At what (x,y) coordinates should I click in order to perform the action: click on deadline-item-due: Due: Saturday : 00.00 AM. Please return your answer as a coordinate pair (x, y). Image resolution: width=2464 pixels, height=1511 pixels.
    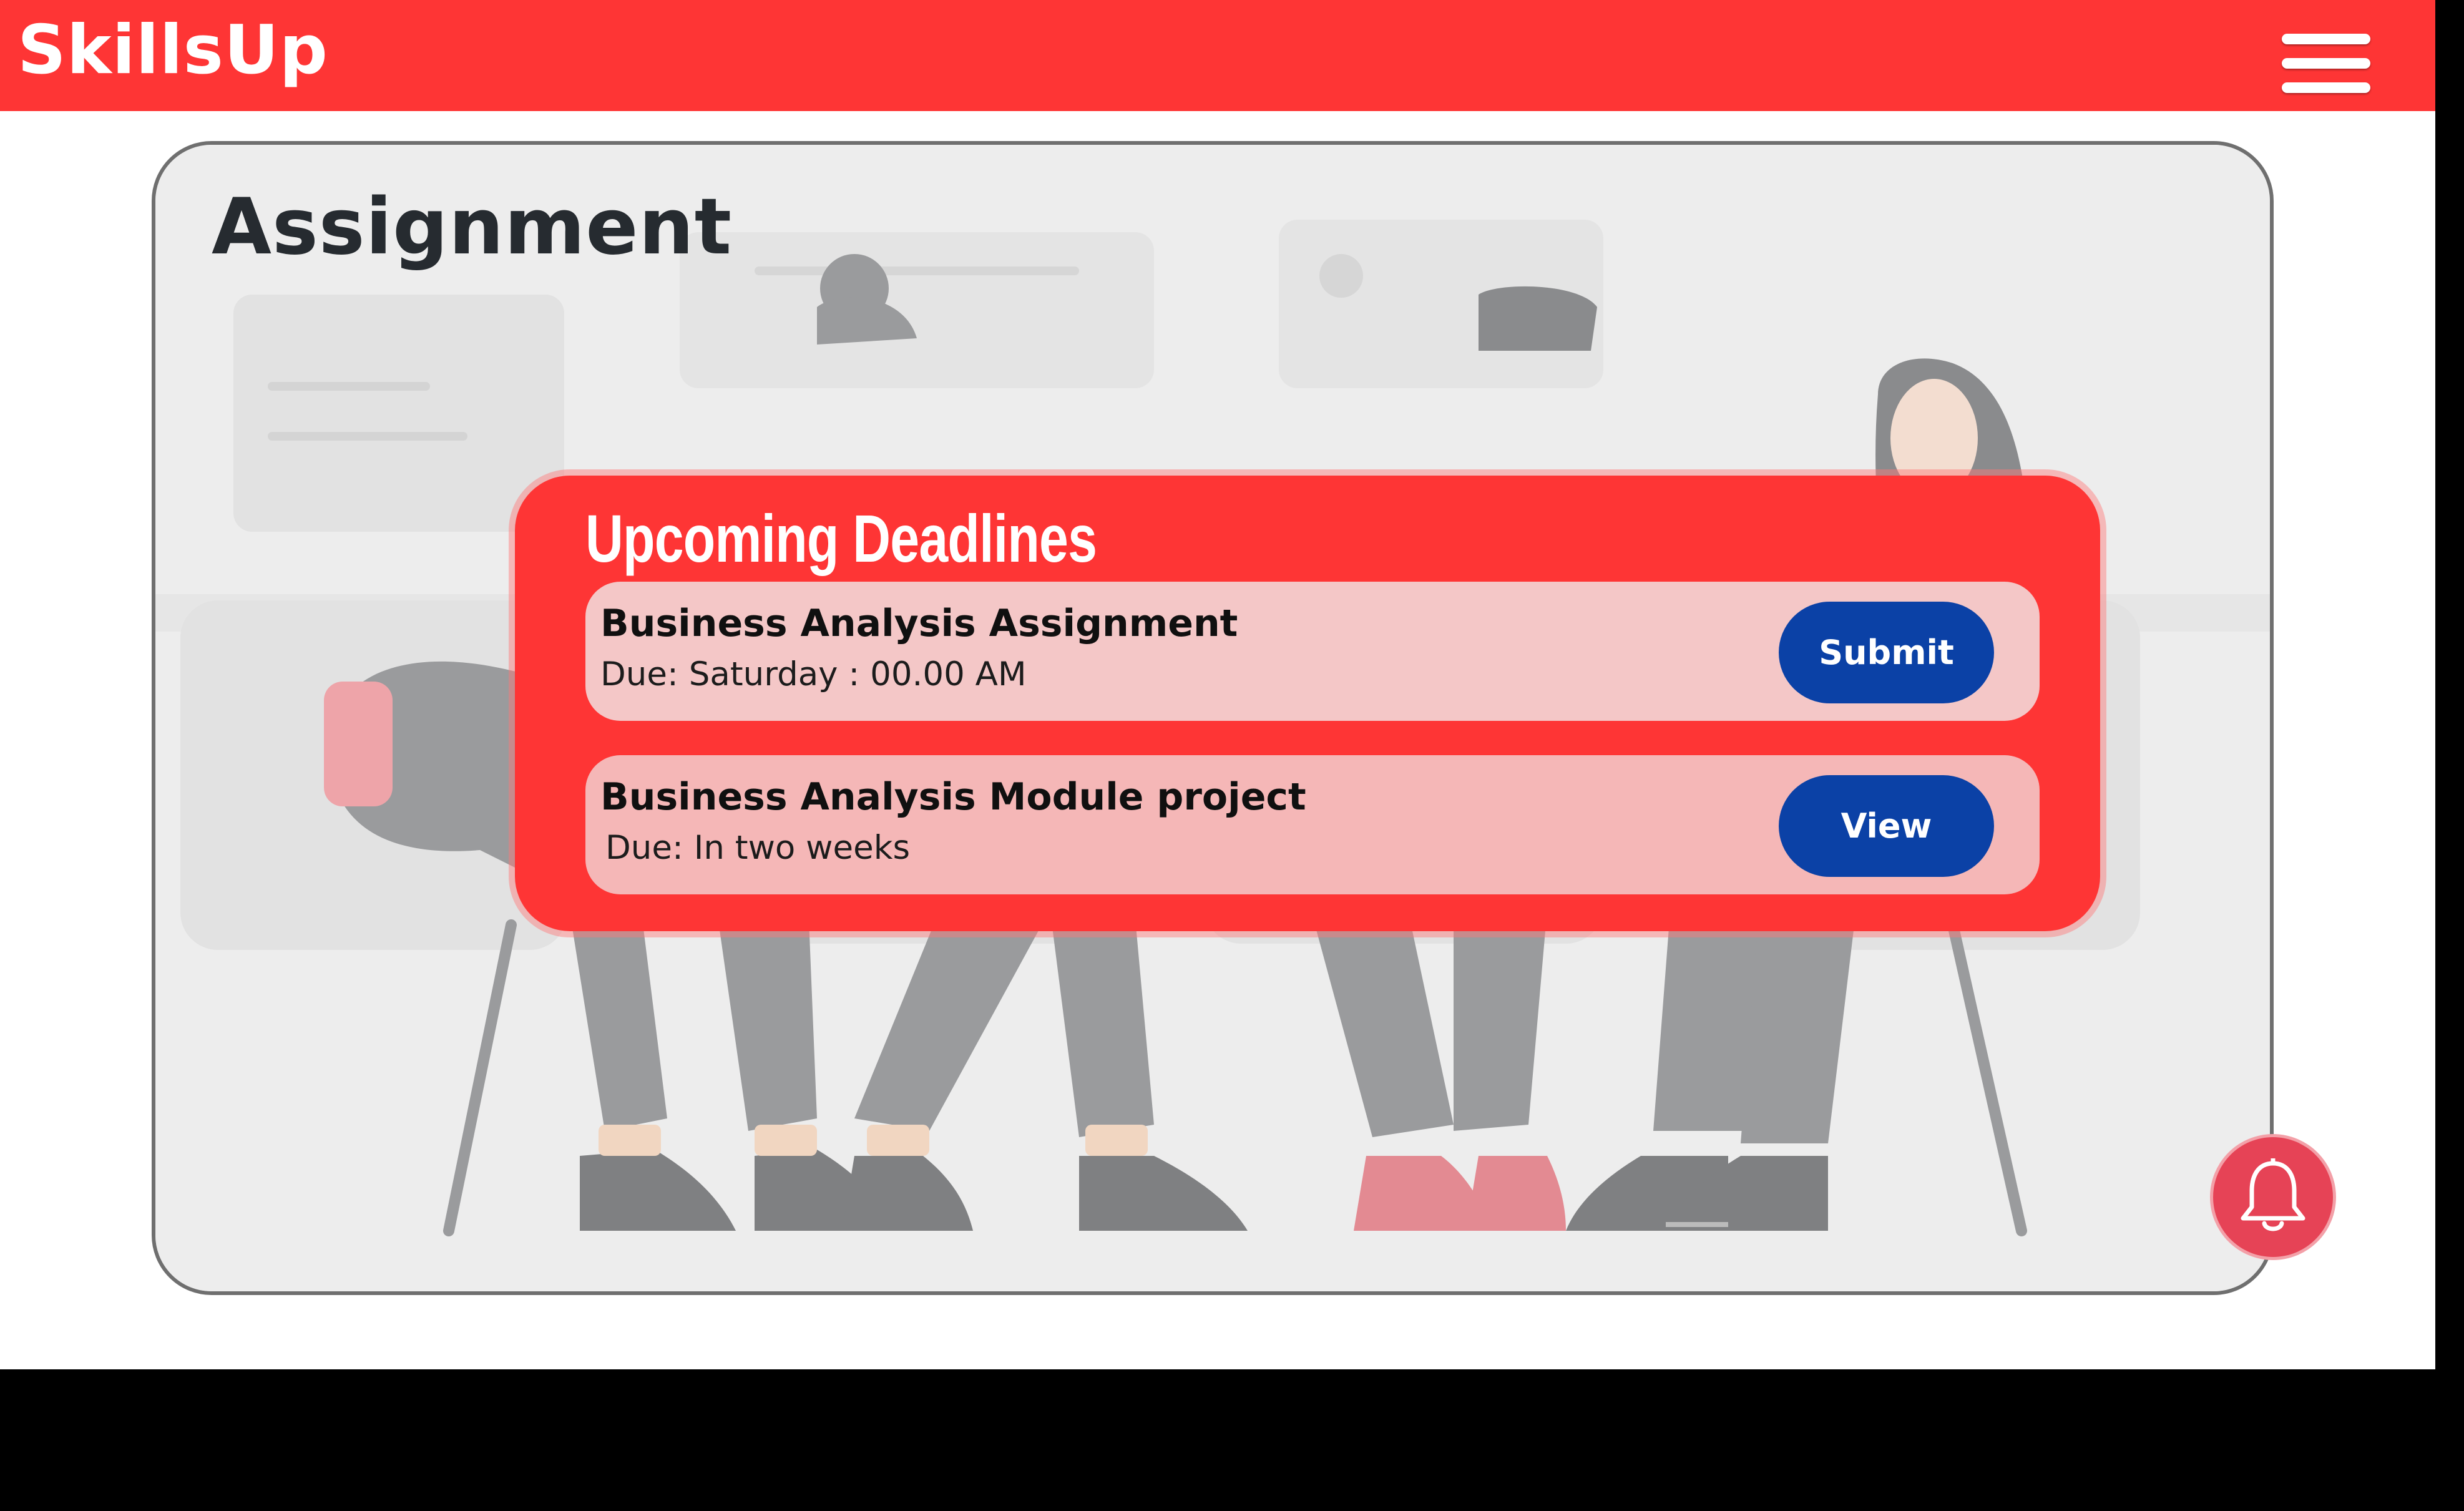
    Looking at the image, I should click on (814, 674).